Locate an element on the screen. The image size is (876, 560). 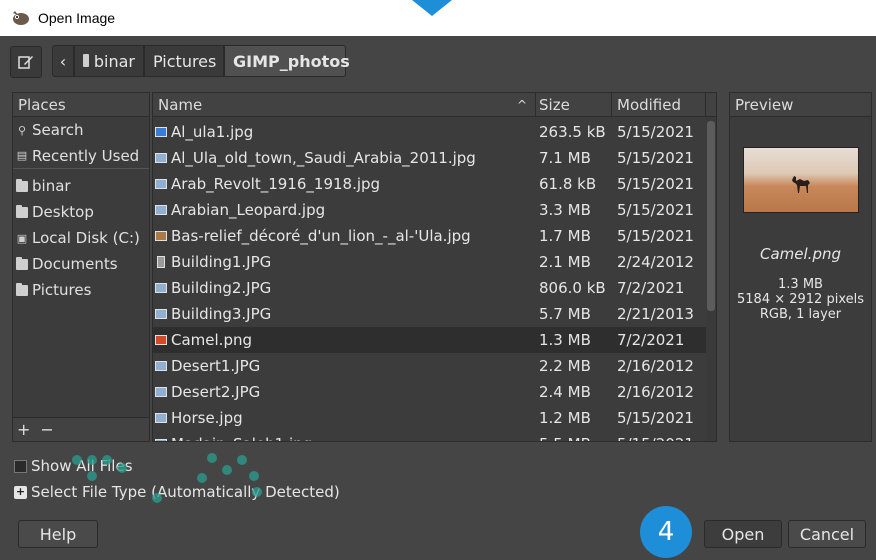
file-name: Building2.JPG is located at coordinates (221, 288).